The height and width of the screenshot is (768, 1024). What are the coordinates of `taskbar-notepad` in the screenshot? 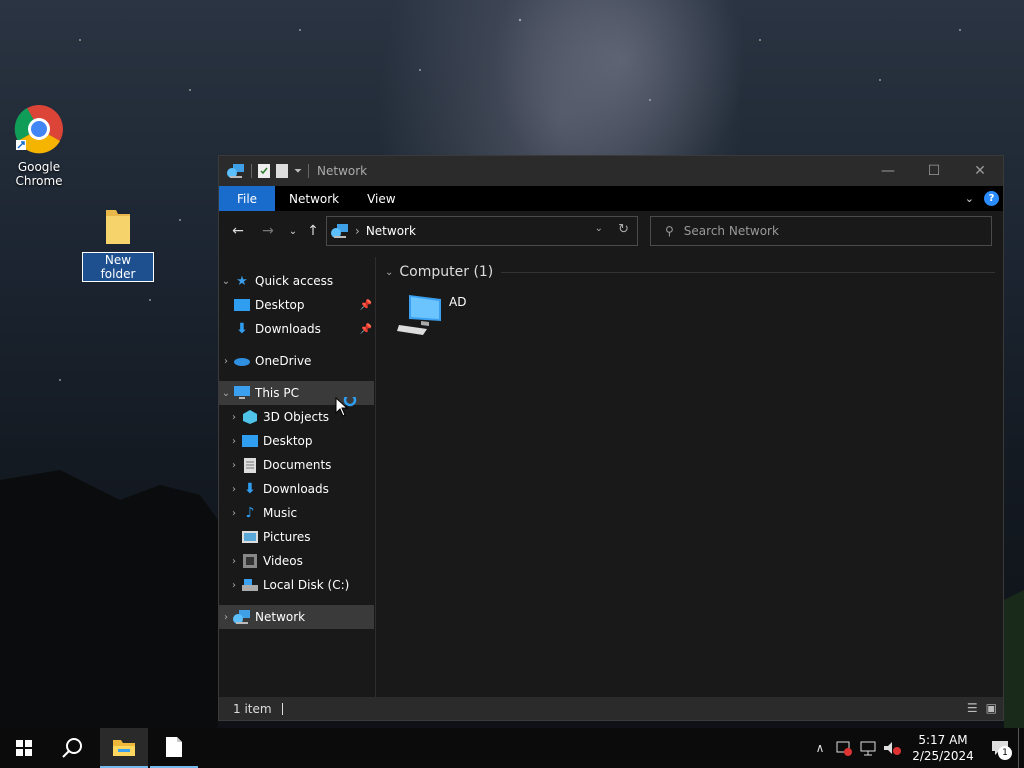 It's located at (174, 748).